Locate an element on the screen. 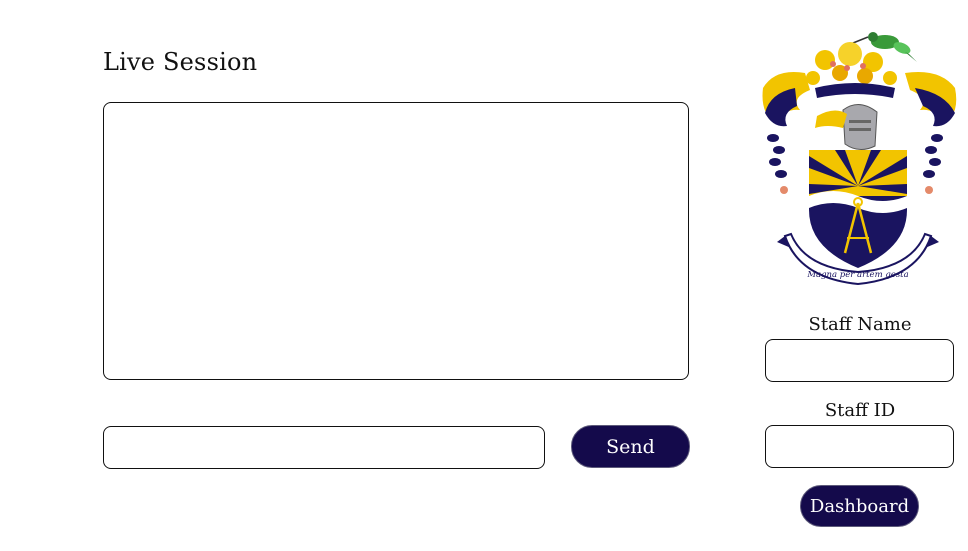 This screenshot has height=551, width=968. flower-wreath is located at coordinates (851, 70).